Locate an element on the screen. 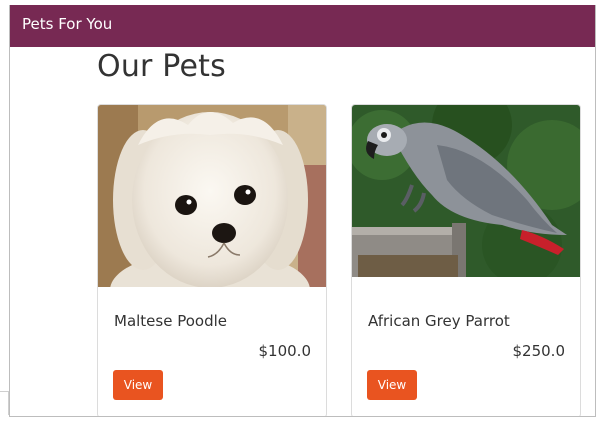 The image size is (603, 425). window-edge is located at coordinates (4, 403).